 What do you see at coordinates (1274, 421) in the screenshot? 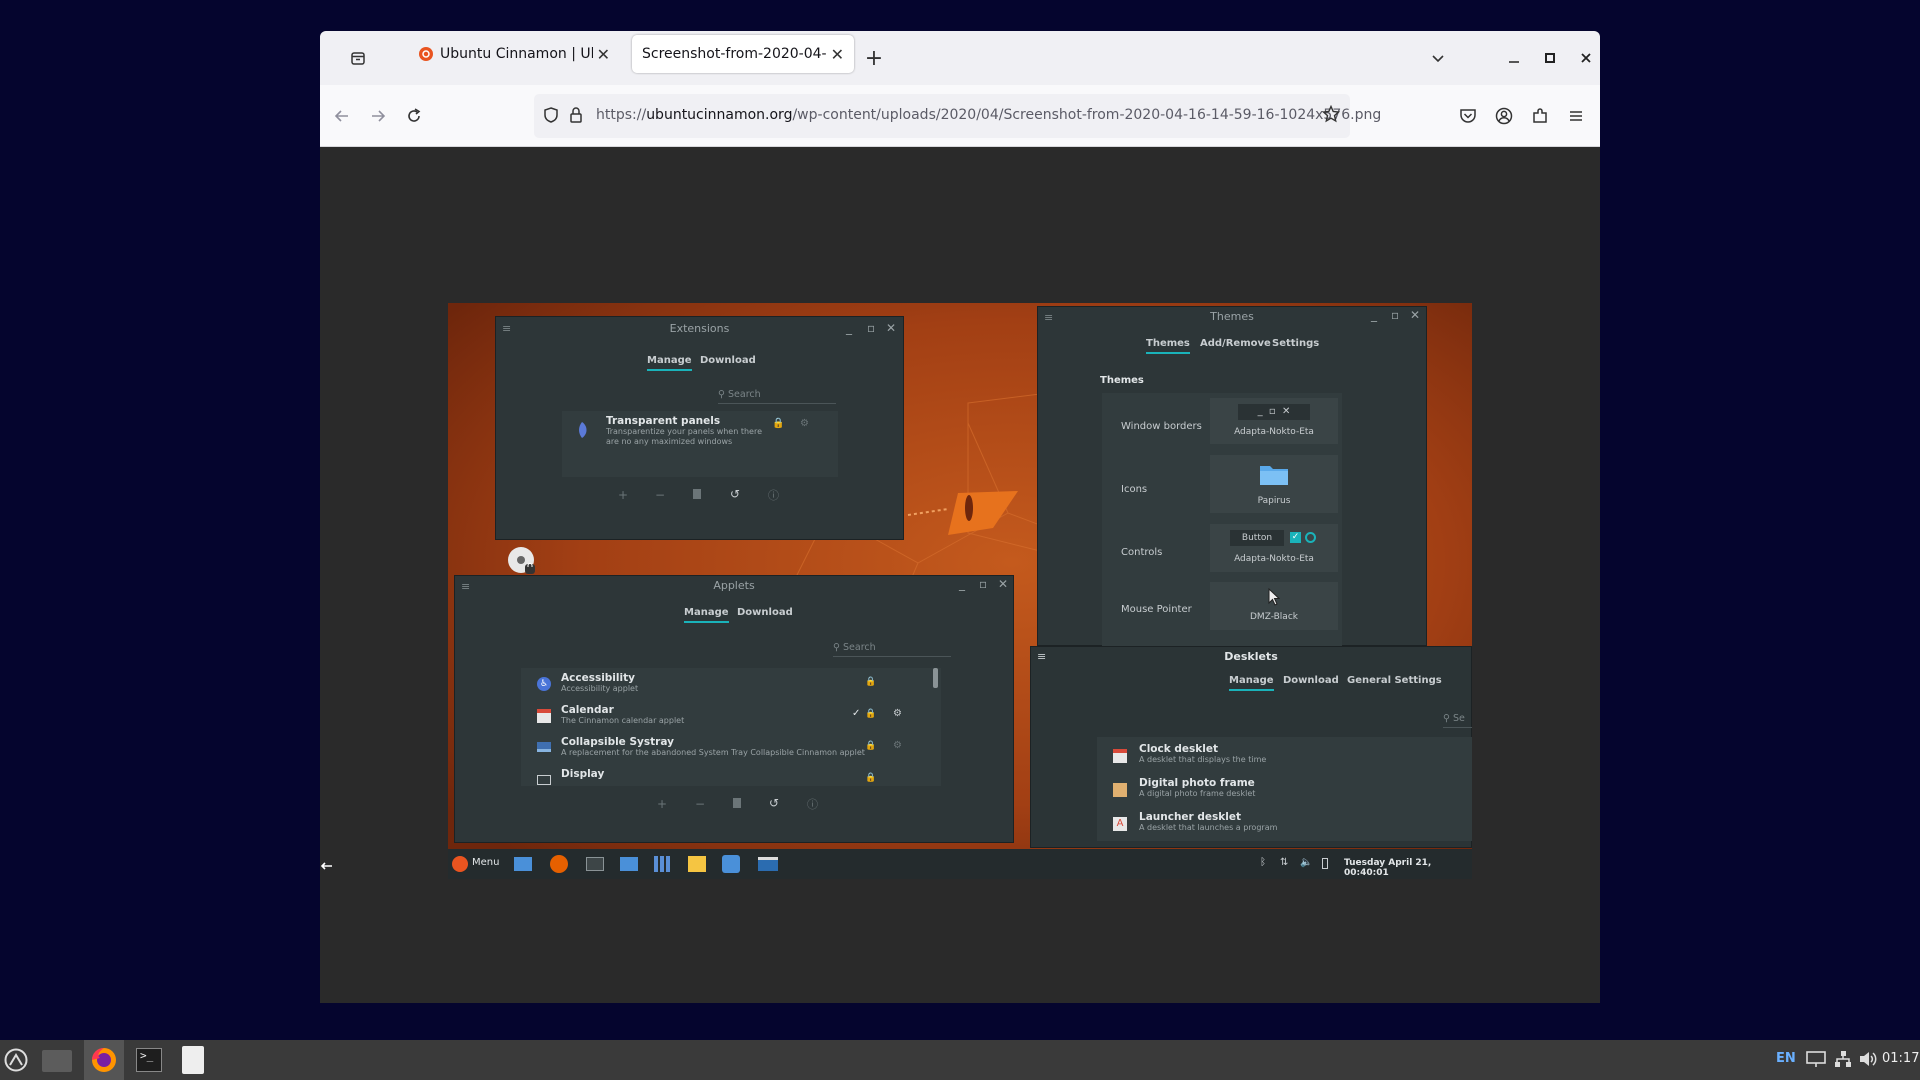
I see `window-borders-chooser: _ ▫ ✕ Adapta-Nokto-Eta` at bounding box center [1274, 421].